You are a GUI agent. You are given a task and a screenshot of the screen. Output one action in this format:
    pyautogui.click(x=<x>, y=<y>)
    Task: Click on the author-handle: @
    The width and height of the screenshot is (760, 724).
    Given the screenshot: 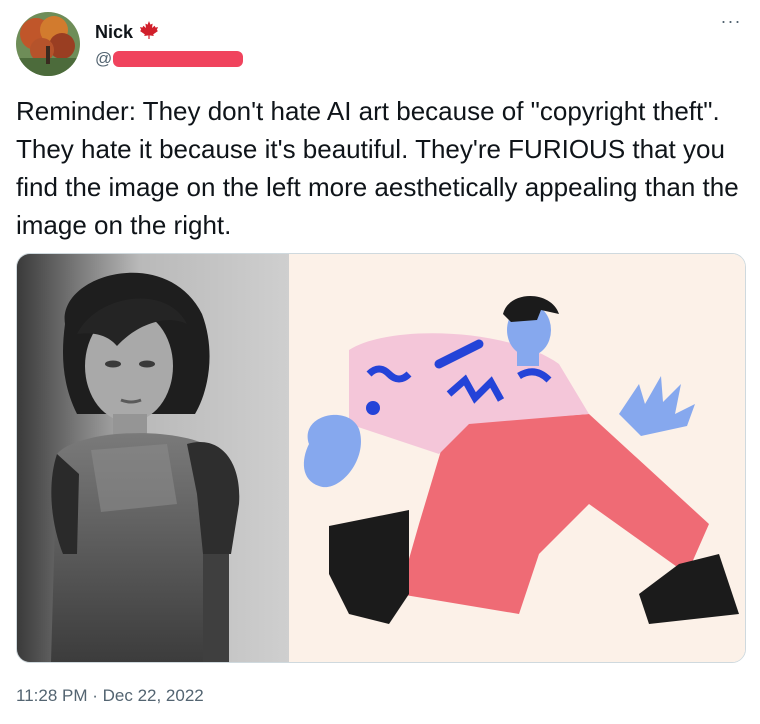 What is the action you would take?
    pyautogui.click(x=169, y=59)
    